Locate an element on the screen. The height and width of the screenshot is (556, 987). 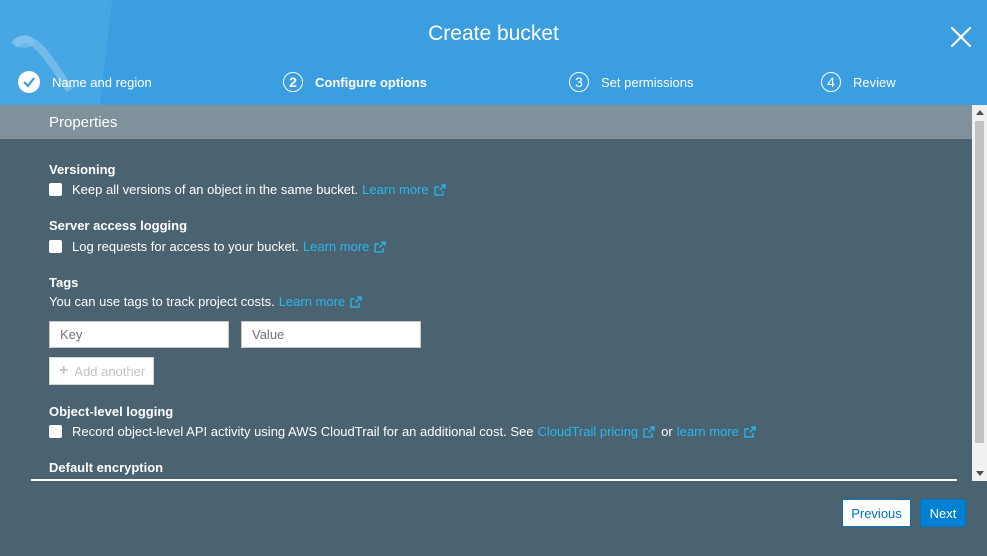
dialog-title: Create bucket is located at coordinates (493, 33).